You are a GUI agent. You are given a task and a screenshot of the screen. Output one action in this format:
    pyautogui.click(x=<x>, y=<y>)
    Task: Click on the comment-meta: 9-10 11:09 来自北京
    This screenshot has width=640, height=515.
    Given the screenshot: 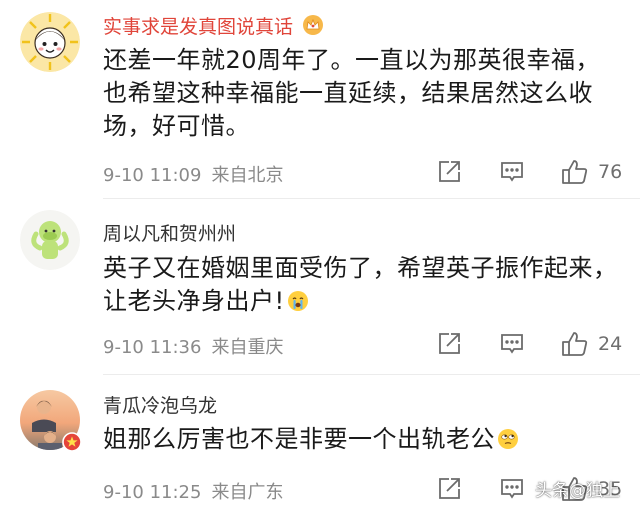 What is the action you would take?
    pyautogui.click(x=193, y=174)
    